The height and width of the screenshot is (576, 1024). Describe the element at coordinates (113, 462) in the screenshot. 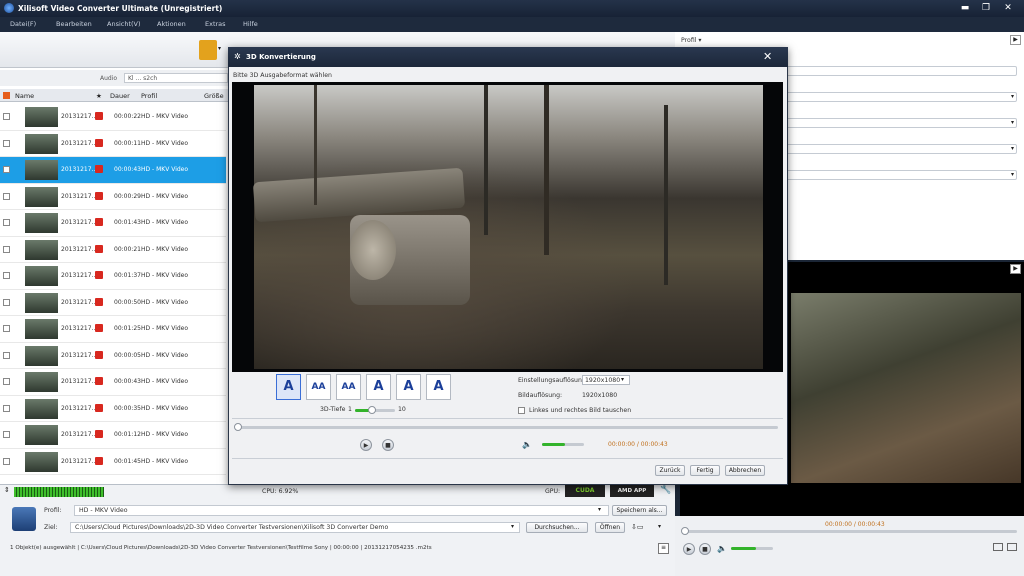

I see `table-row: 20131217... 00:01:45 HD - MKV Video` at that location.